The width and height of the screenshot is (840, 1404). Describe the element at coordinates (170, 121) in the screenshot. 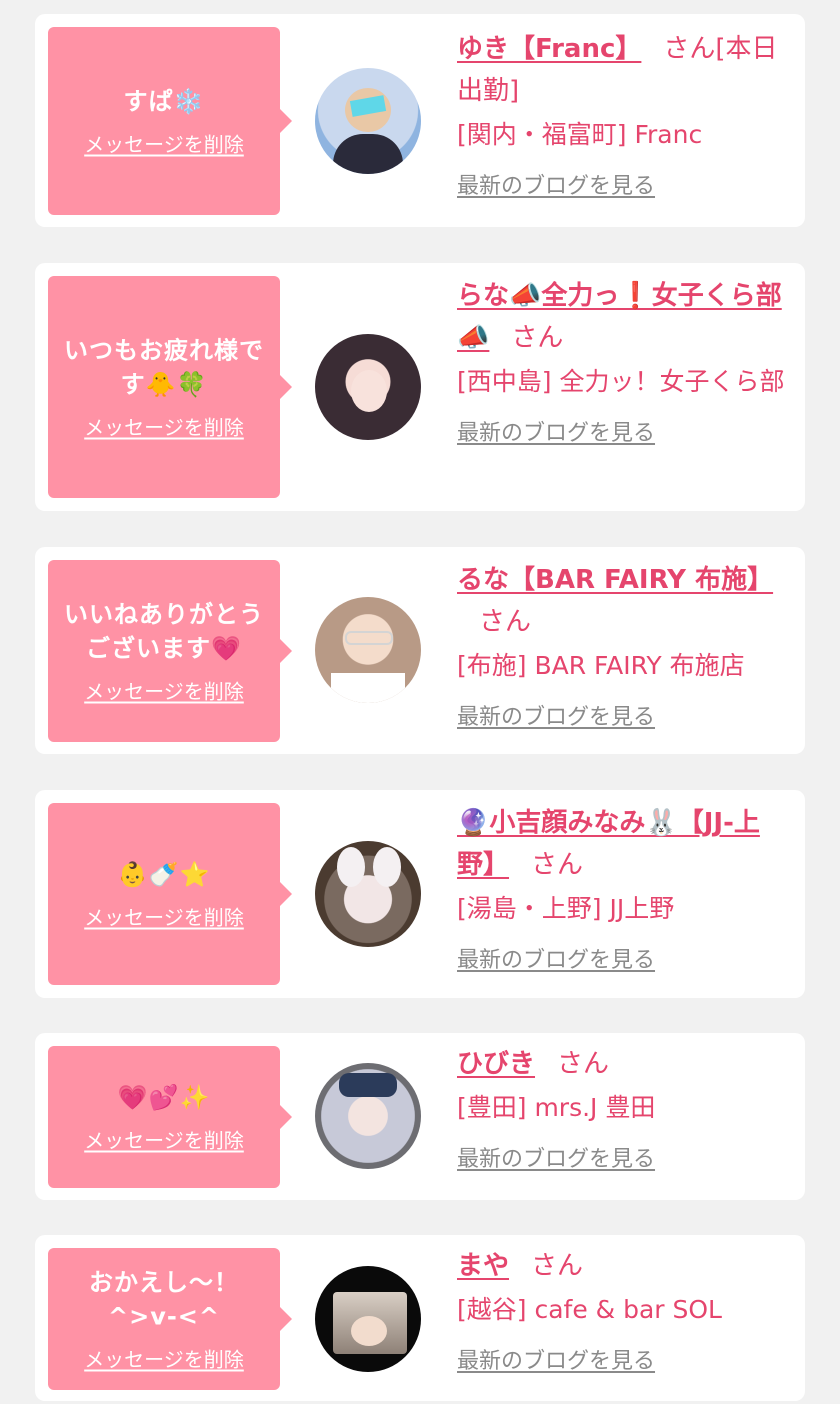

I see `message-bubble: すぱ❄️ メッセージを削除` at that location.